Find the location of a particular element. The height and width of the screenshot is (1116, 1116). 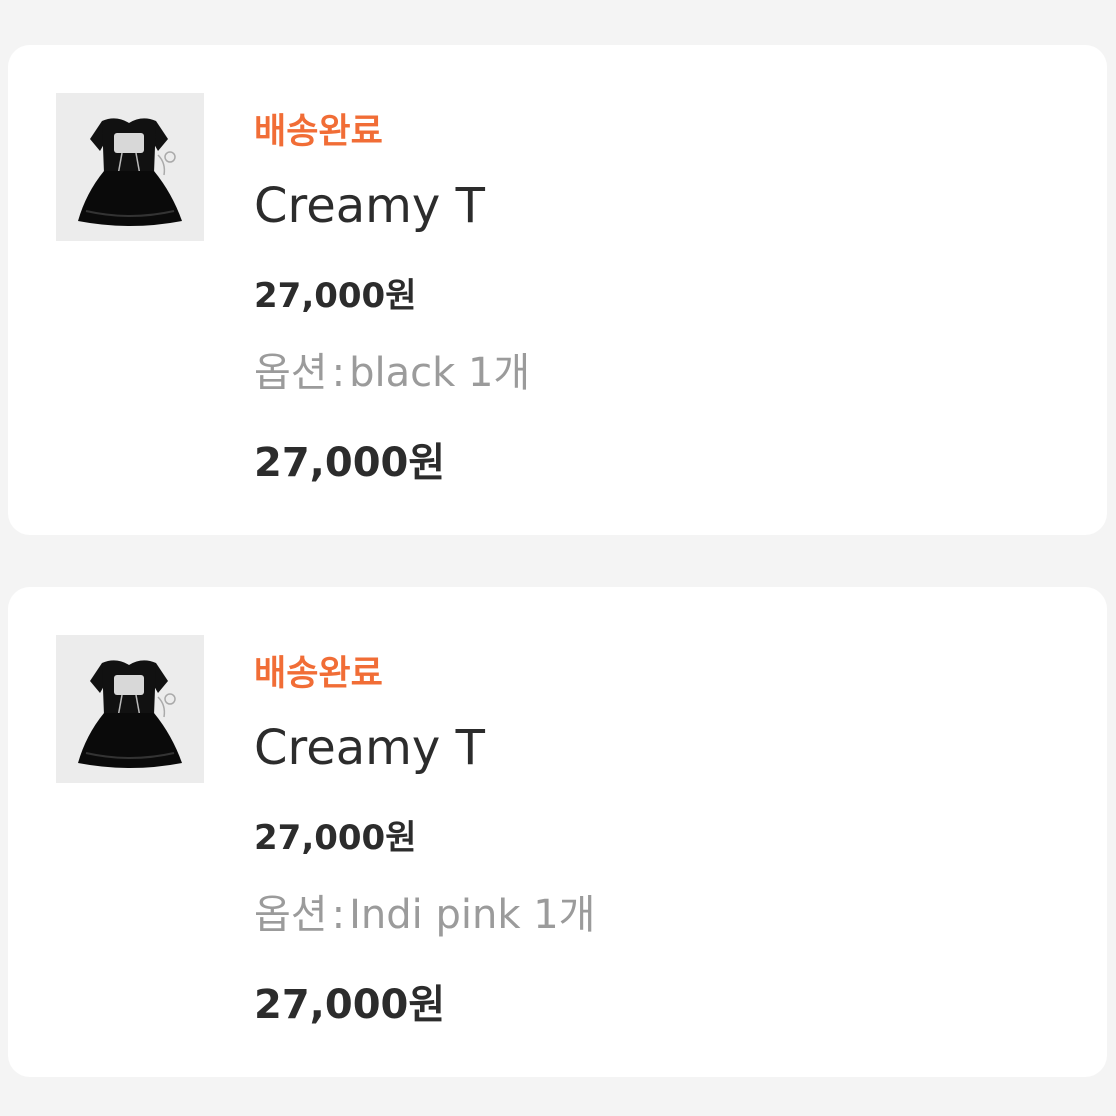

option-value: black 1개 is located at coordinates (440, 373).